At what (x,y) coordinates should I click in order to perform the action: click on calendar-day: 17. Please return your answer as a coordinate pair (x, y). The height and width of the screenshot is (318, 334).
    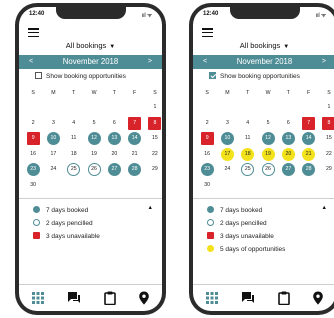
    Looking at the image, I should click on (53, 154).